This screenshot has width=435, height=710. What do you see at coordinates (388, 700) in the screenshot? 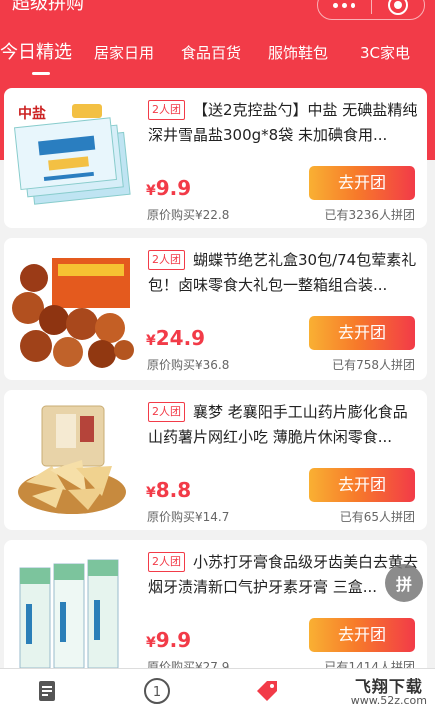
I see `watermark-url: www.52z.com` at bounding box center [388, 700].